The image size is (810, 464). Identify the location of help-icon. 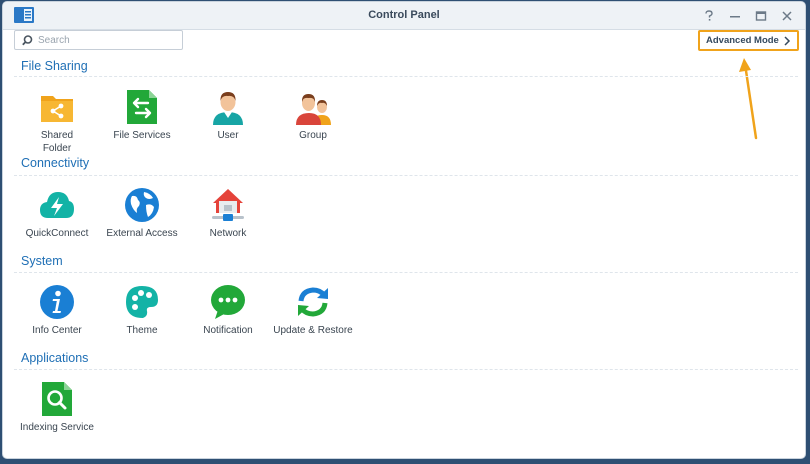
(709, 15).